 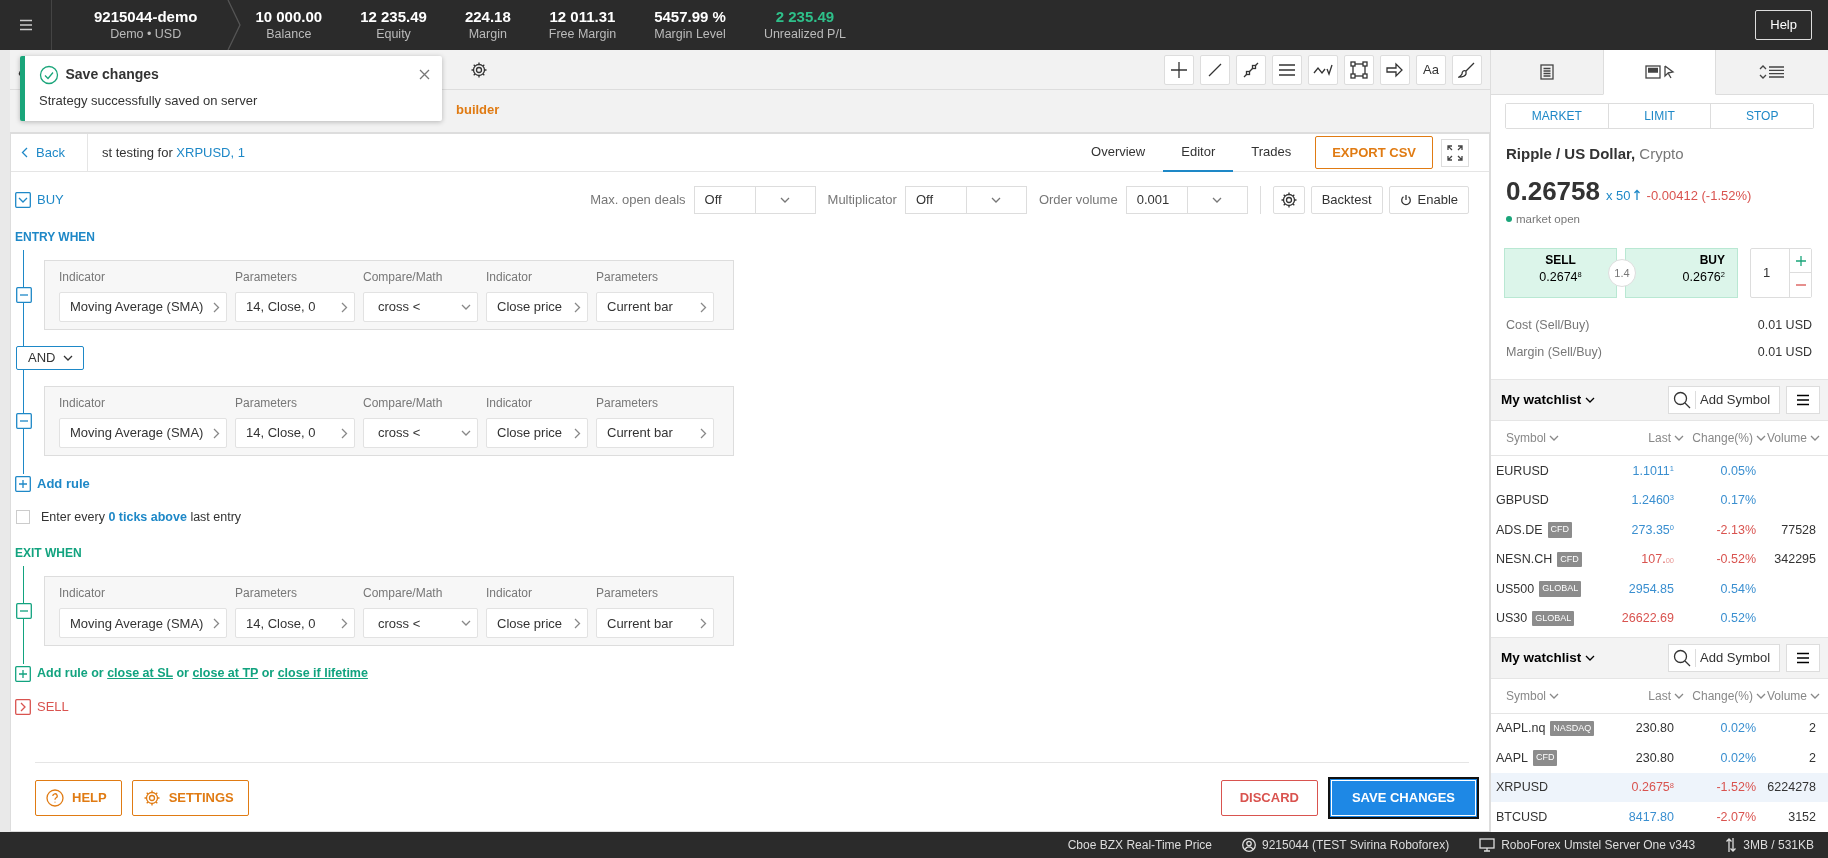 I want to click on backtest-button: Backtest, so click(x=1346, y=200).